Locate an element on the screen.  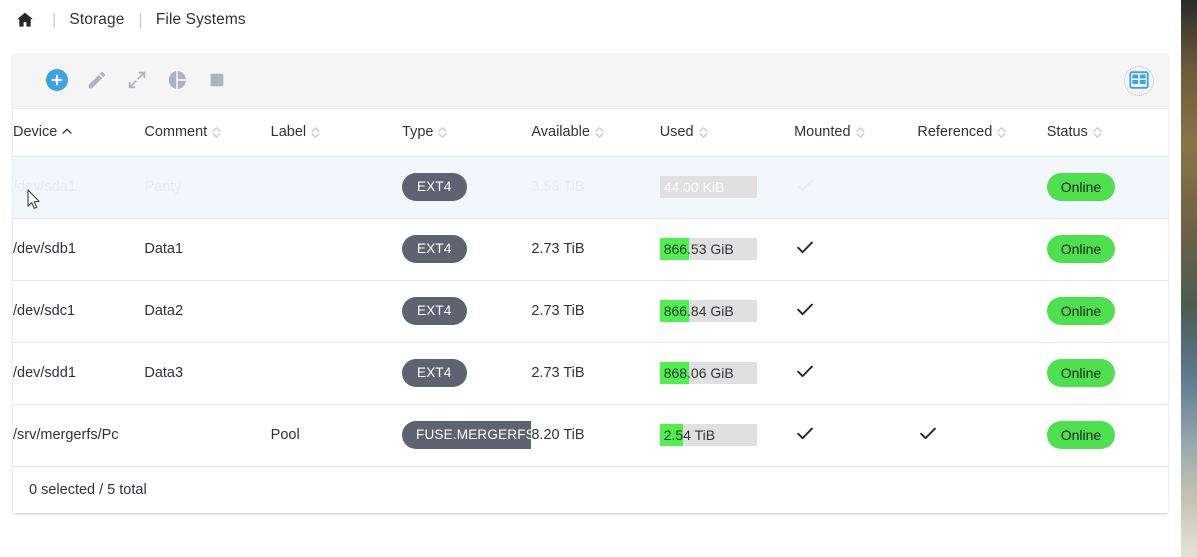
usage-bar-label: 866.53 GiB is located at coordinates (698, 249).